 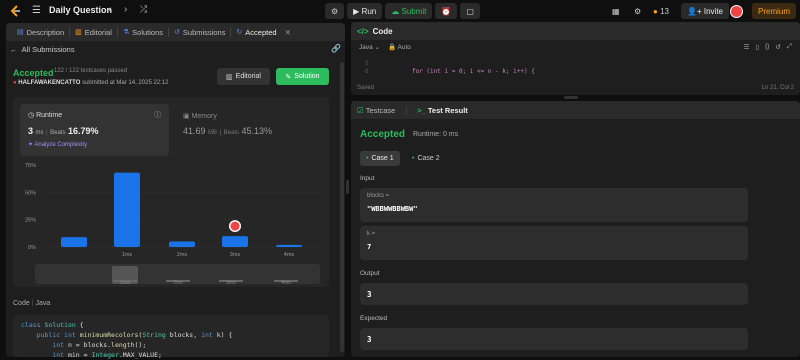 What do you see at coordinates (228, 131) in the screenshot?
I see `memory-value: 41.69 MB | Beats 45.13%` at bounding box center [228, 131].